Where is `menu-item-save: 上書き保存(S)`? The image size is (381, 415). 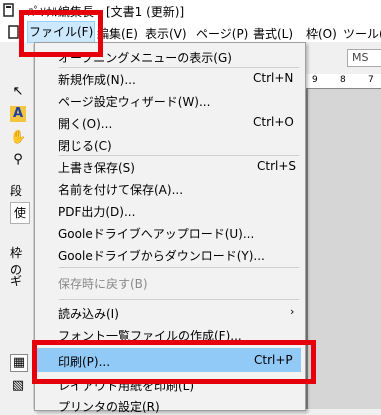
menu-item-save: 上書き保存(S) is located at coordinates (96, 167).